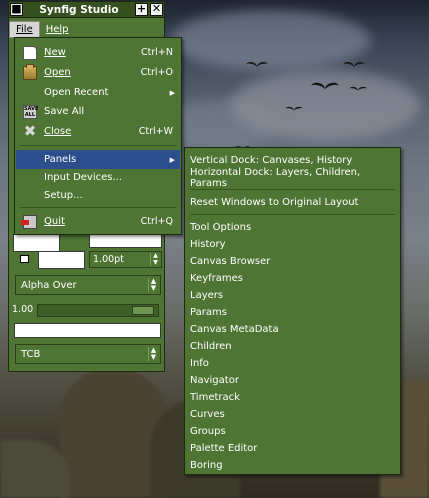 The width and height of the screenshot is (429, 498). What do you see at coordinates (98, 159) in the screenshot?
I see `file-menu-item-panels: Panels ▶` at bounding box center [98, 159].